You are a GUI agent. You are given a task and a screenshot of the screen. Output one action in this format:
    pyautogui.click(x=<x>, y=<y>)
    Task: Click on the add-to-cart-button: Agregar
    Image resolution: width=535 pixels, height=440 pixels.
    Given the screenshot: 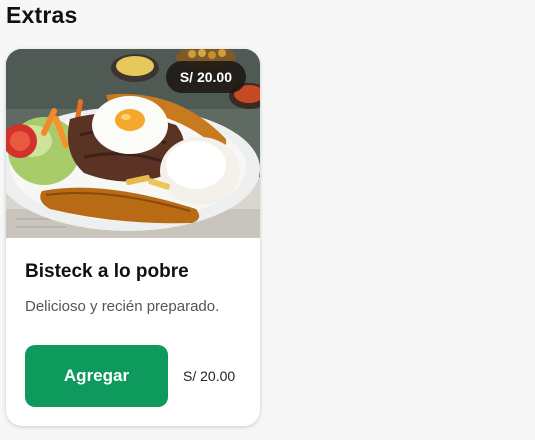 What is the action you would take?
    pyautogui.click(x=96, y=376)
    